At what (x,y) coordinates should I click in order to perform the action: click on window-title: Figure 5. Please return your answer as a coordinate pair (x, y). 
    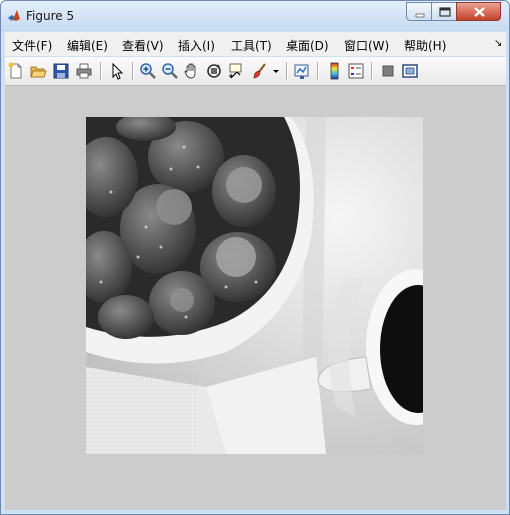
    Looking at the image, I should click on (50, 16).